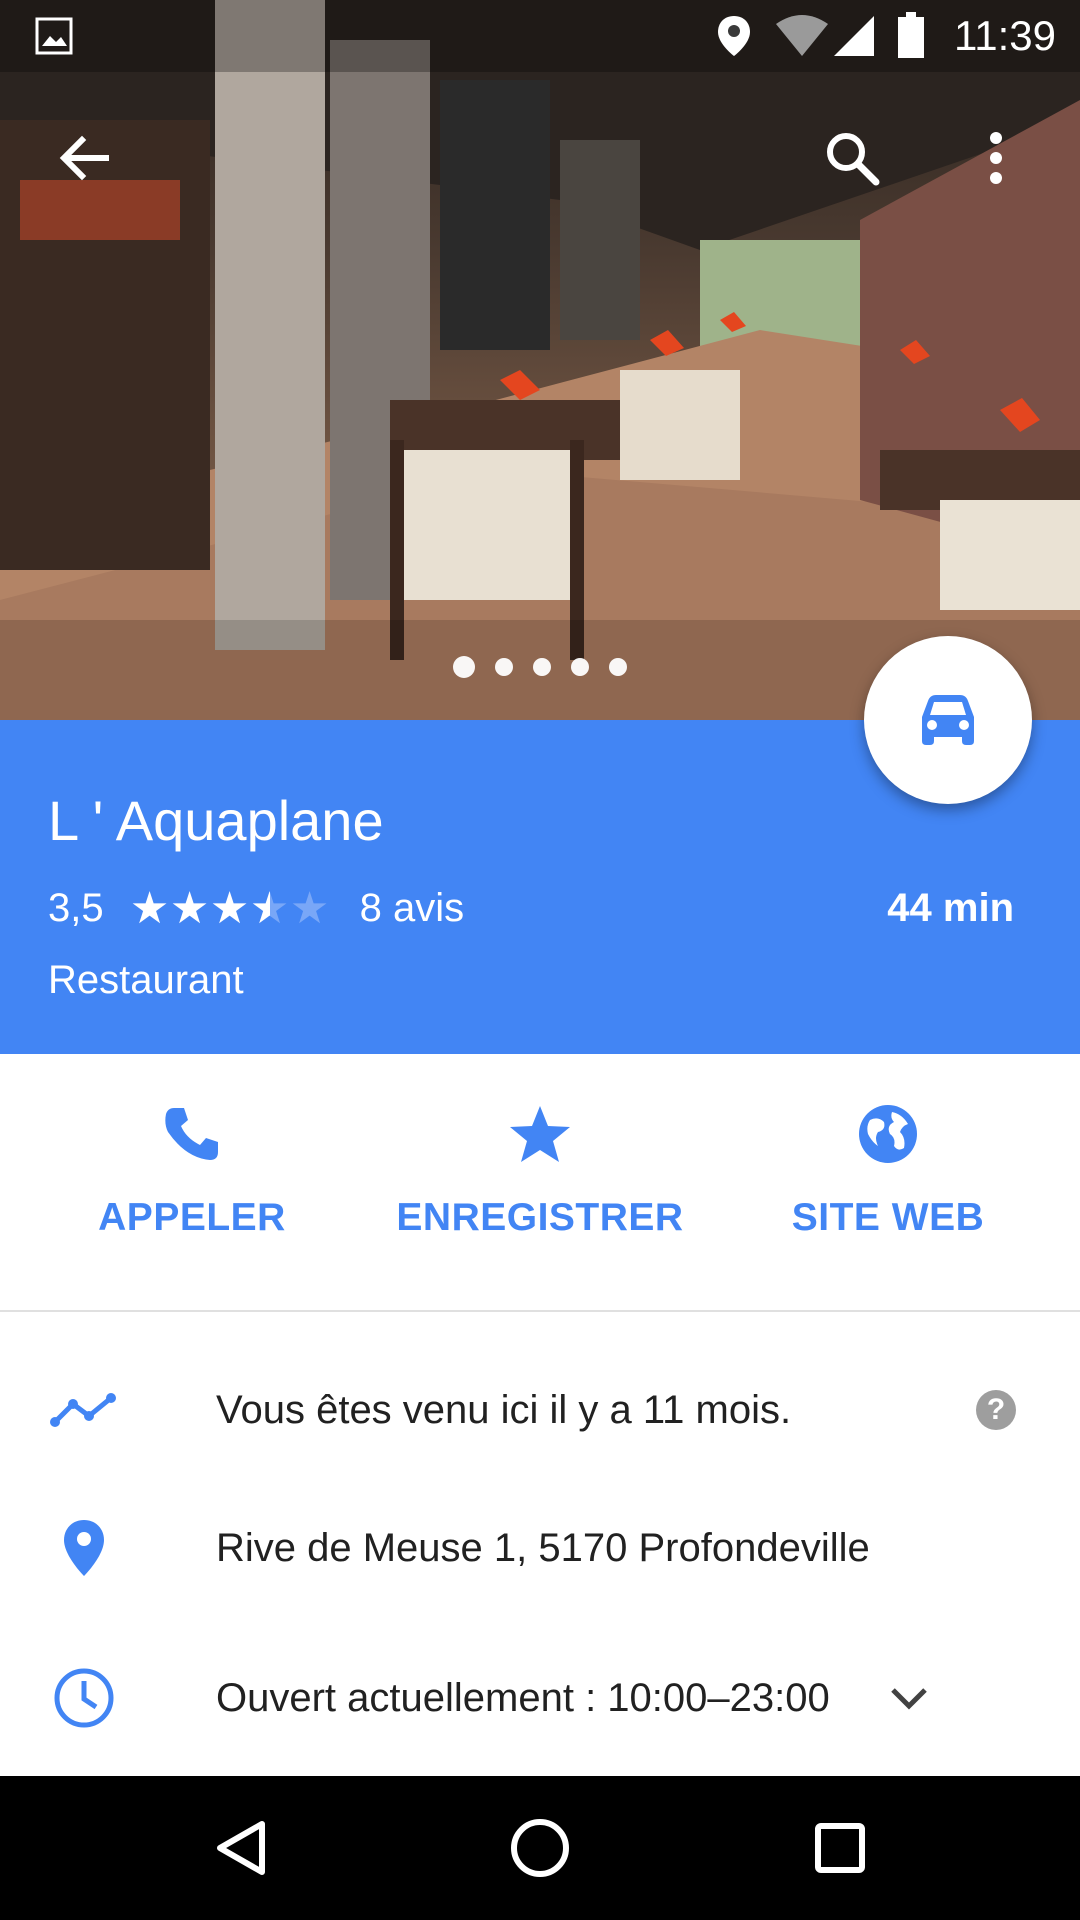 Image resolution: width=1080 pixels, height=1920 pixels. Describe the element at coordinates (146, 980) in the screenshot. I see `place-category: Restaurant` at that location.